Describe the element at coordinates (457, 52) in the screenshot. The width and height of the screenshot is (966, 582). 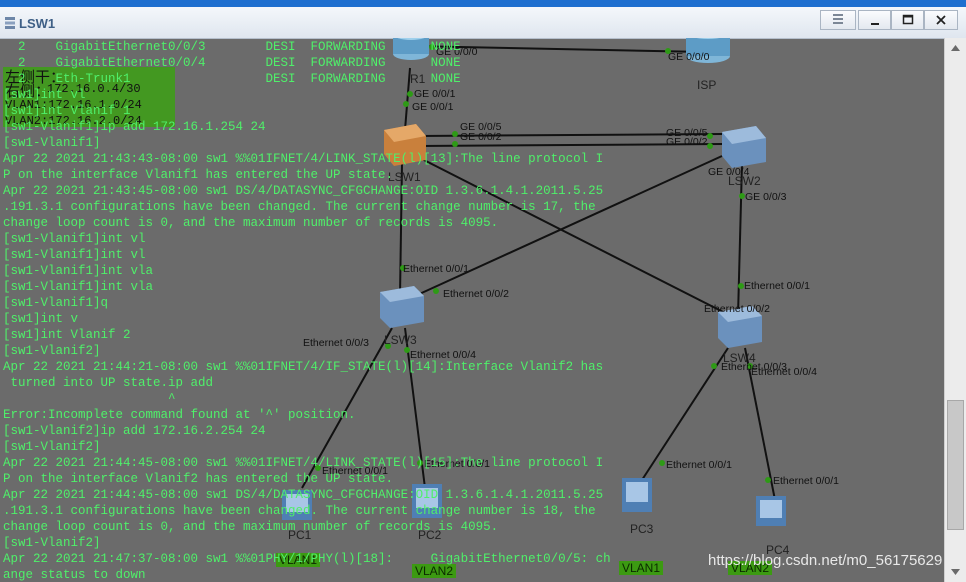
I see `port-r1-isp: GE 0/0/0` at that location.